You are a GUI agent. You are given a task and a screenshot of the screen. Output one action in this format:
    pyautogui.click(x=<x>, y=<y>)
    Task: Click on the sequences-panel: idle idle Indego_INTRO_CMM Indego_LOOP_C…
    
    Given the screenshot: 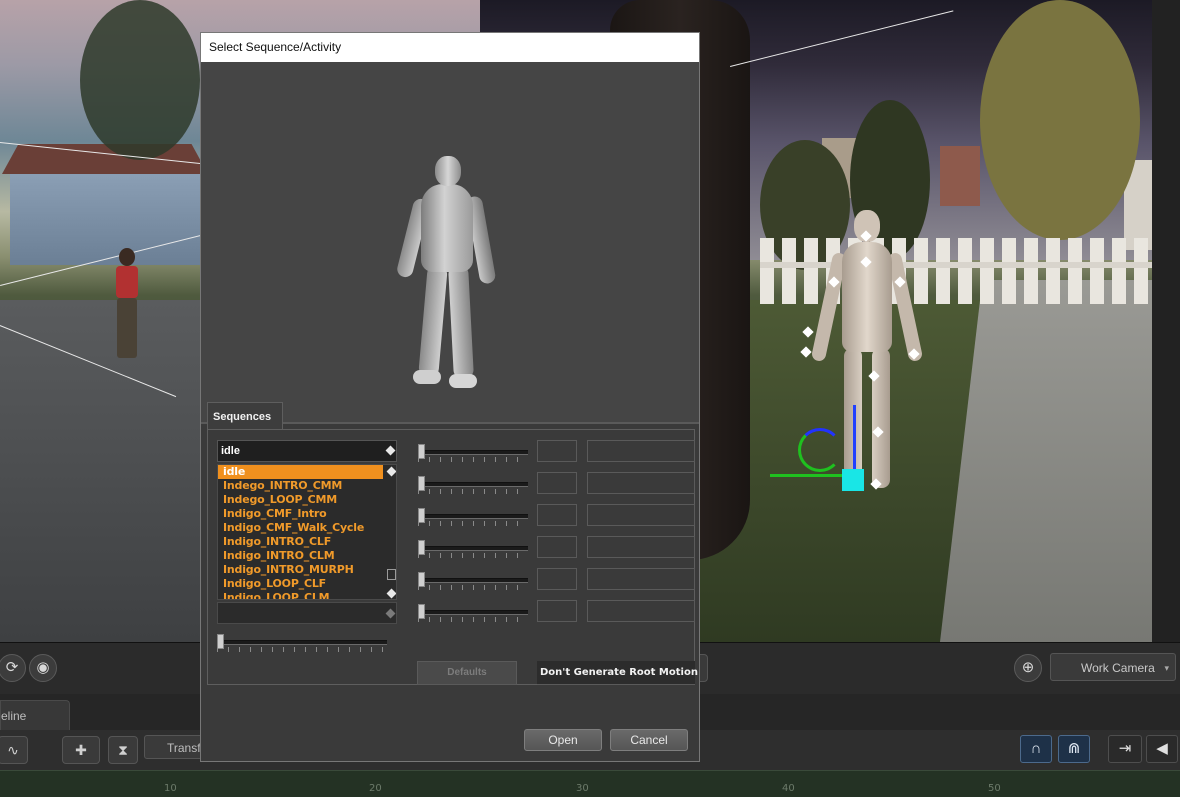 What is the action you would take?
    pyautogui.click(x=452, y=557)
    